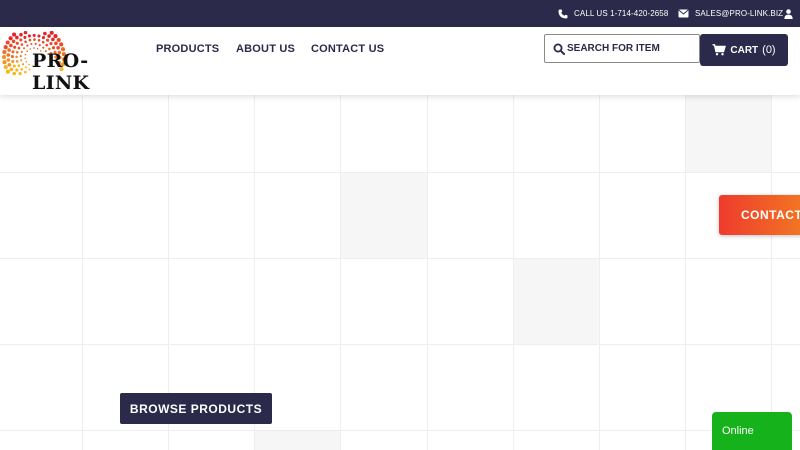  I want to click on email-link: SALES@PRO-LINK.BIZ, so click(730, 13).